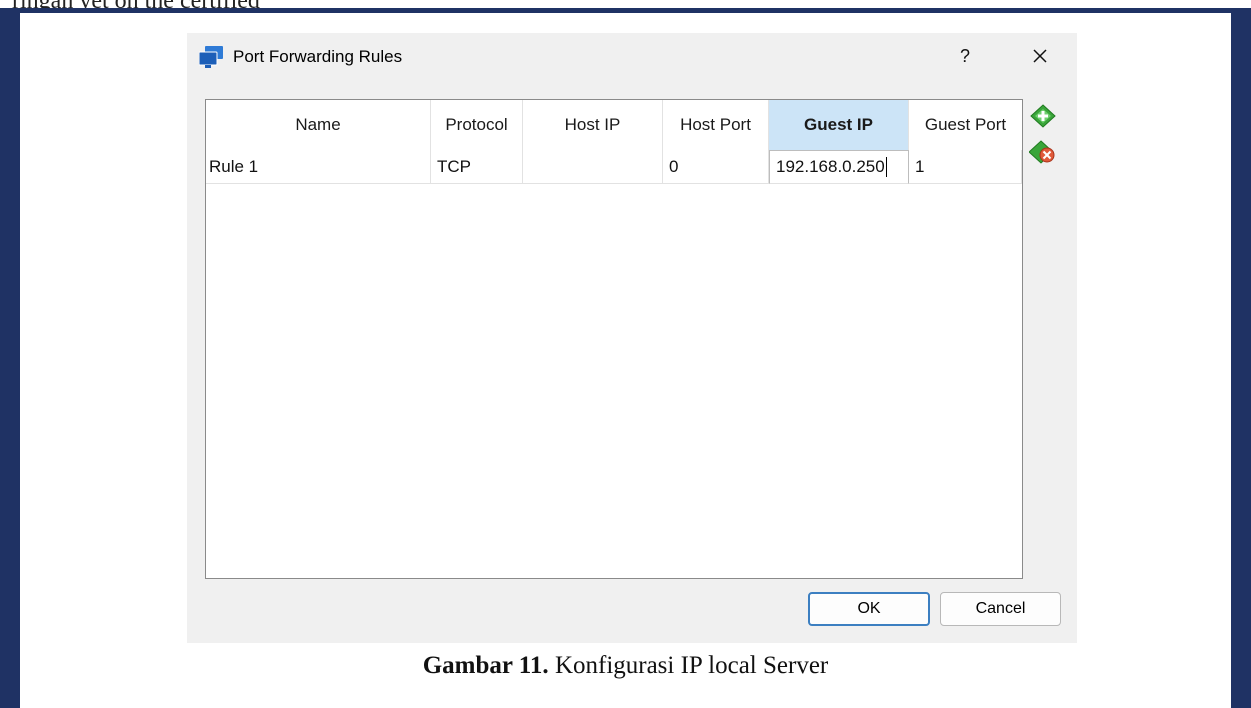 The width and height of the screenshot is (1251, 708). Describe the element at coordinates (593, 125) in the screenshot. I see `column-header-host-ip: Host IP` at that location.